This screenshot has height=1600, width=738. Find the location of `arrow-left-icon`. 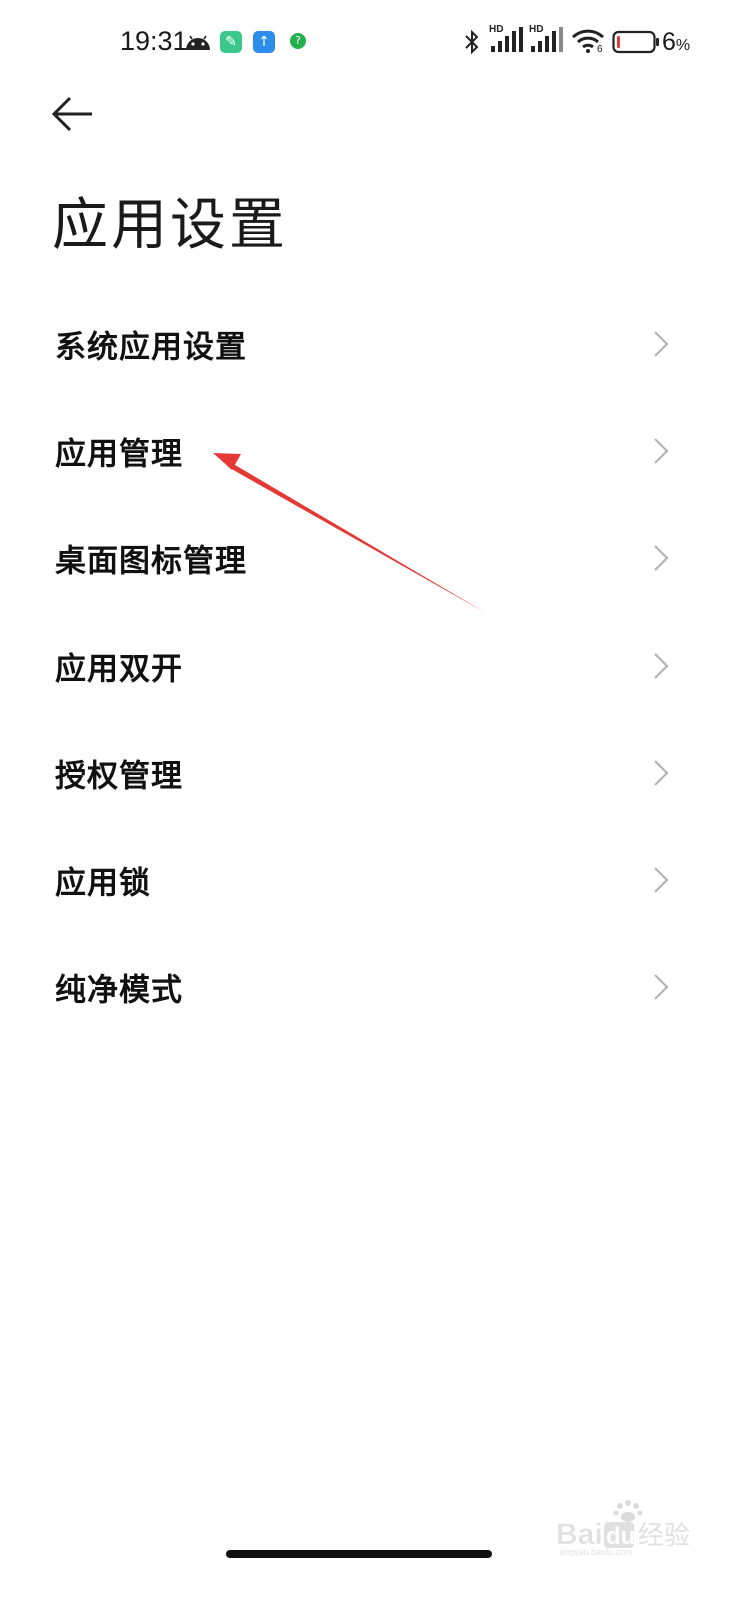

arrow-left-icon is located at coordinates (71, 114).